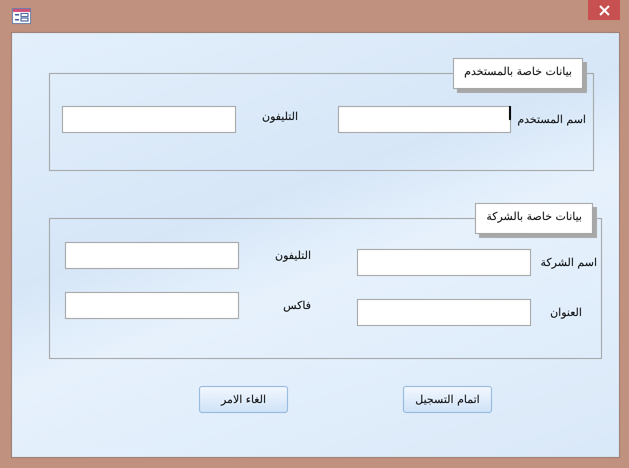 The image size is (629, 468). Describe the element at coordinates (296, 305) in the screenshot. I see `field-label: فاكس` at that location.